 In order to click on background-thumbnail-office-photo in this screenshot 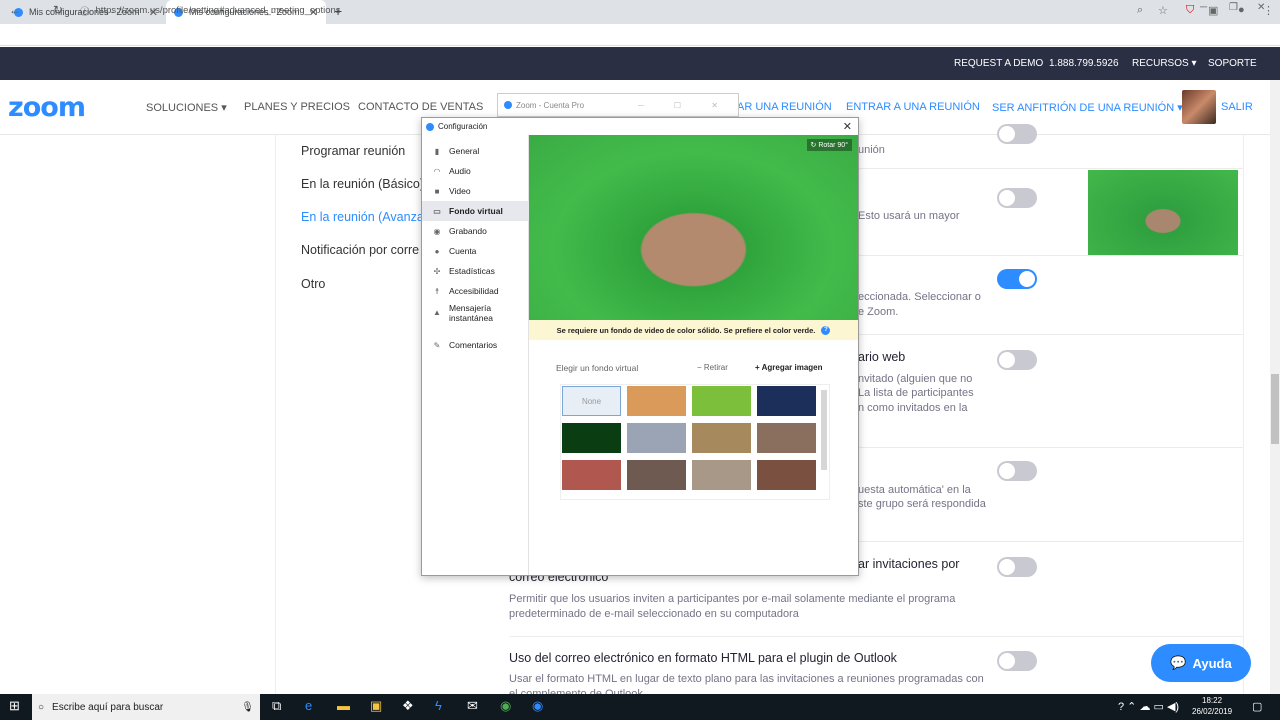, I will do `click(656, 438)`.